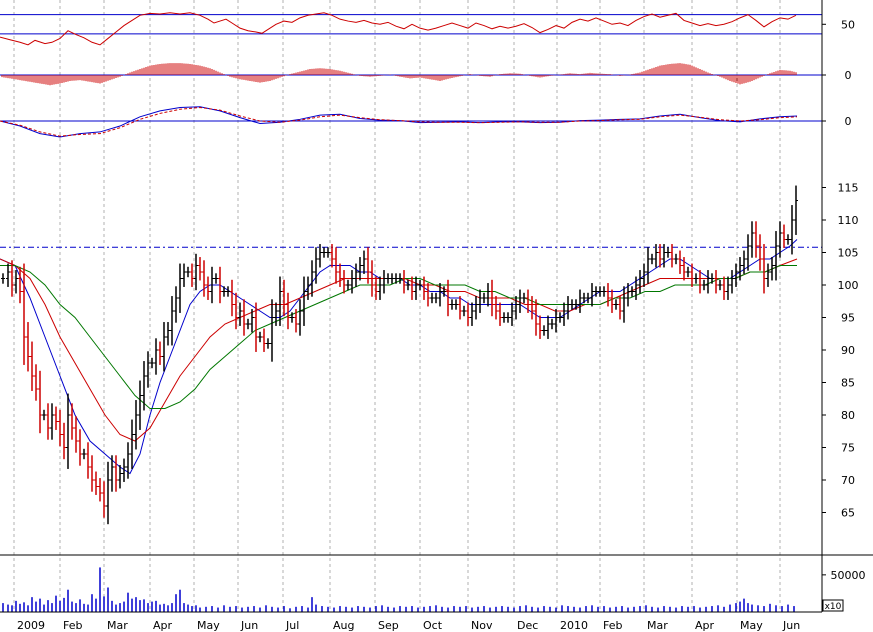  Describe the element at coordinates (833, 607) in the screenshot. I see `volume-multiplier-label: x10` at that location.